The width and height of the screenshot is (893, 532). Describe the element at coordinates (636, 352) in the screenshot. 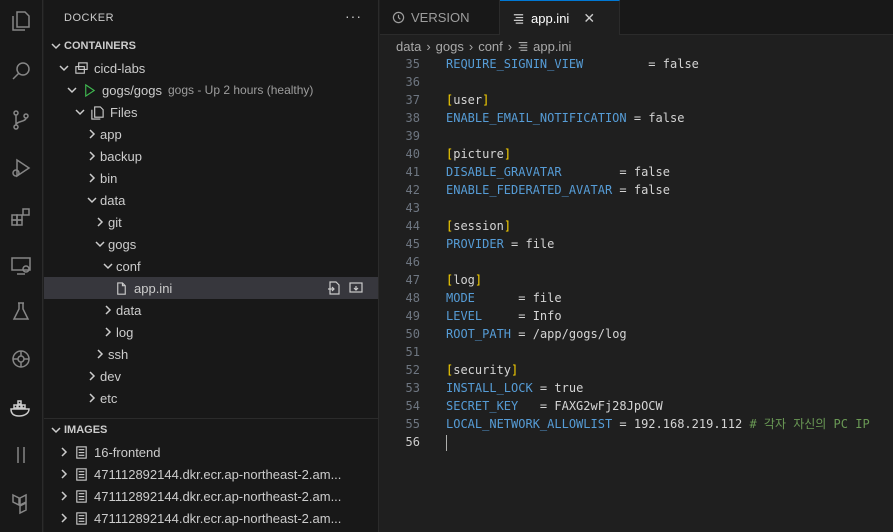

I see `code-line: 51` at that location.